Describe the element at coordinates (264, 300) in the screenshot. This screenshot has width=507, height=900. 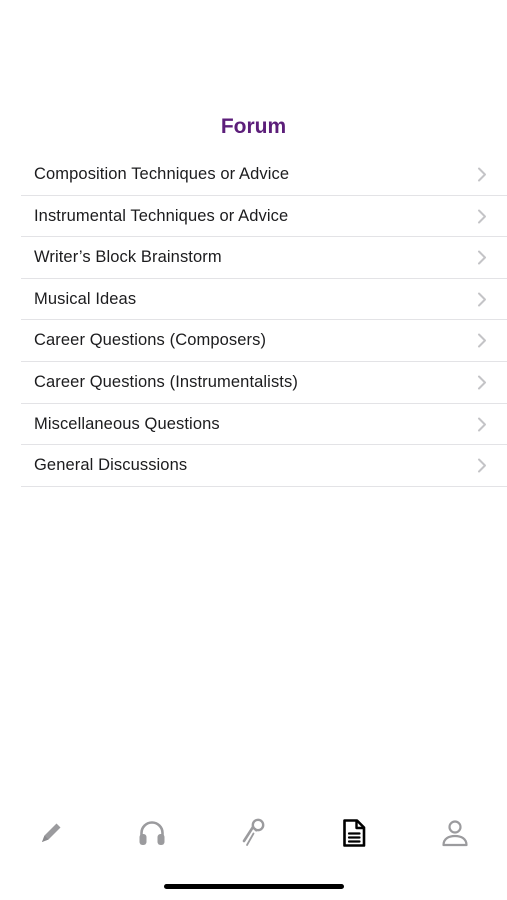
I see `forum-item-musical-ideas: Musical Ideas` at that location.